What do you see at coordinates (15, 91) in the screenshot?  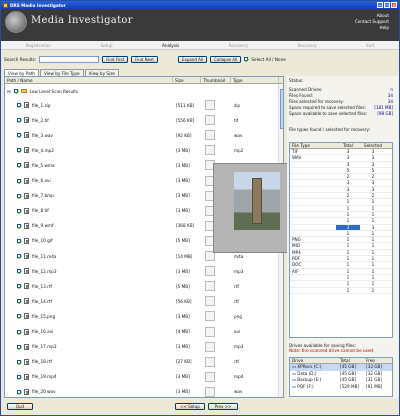 I see `root-checkbox` at bounding box center [15, 91].